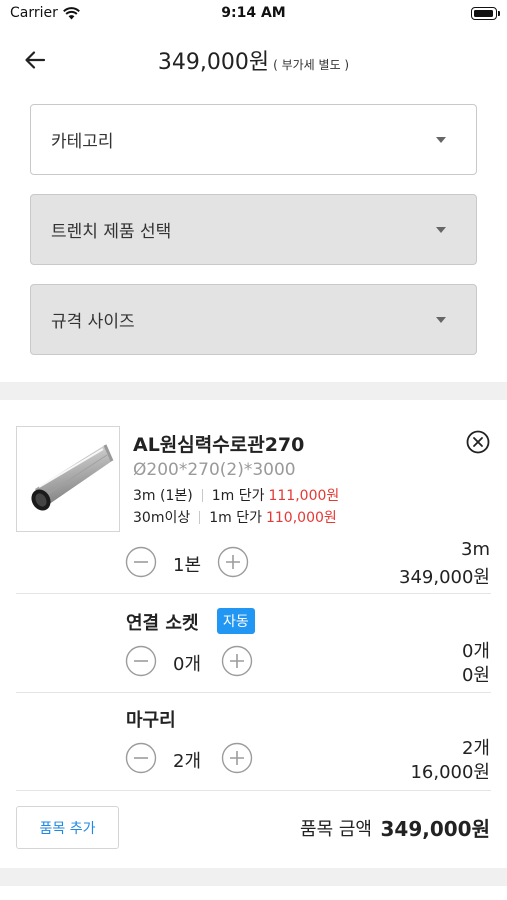  Describe the element at coordinates (111, 232) in the screenshot. I see `trench-product-select-label: 트렌치 제품 선택` at that location.